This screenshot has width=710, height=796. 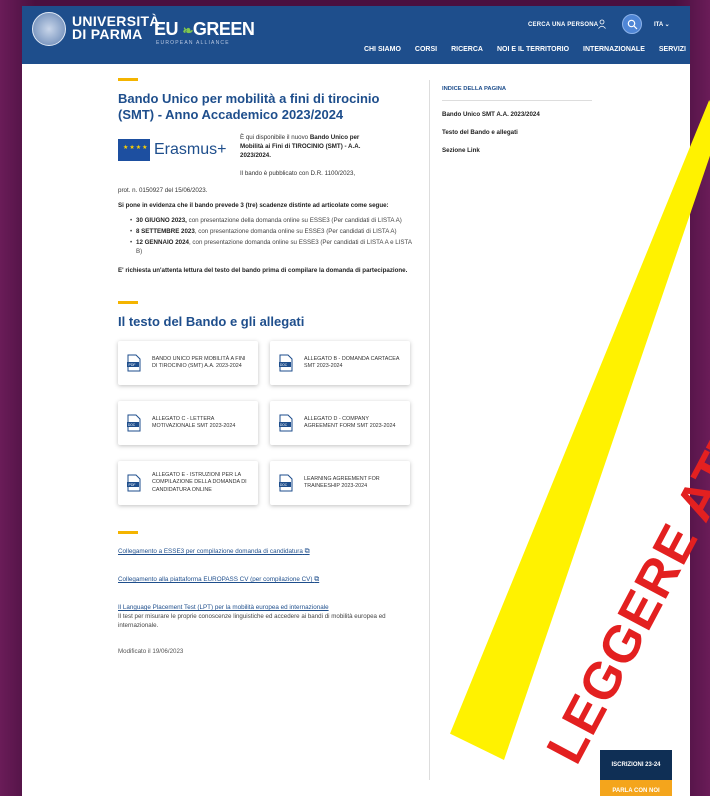 What do you see at coordinates (429, 430) in the screenshot?
I see `sidebar-divider` at bounding box center [429, 430].